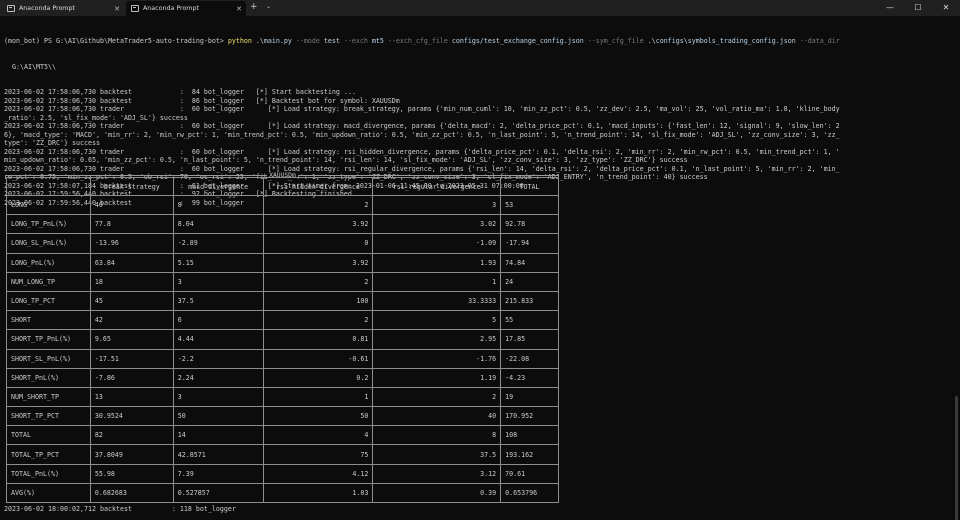 This screenshot has height=520, width=960. What do you see at coordinates (529, 243) in the screenshot?
I see `table-cell: -17.94` at bounding box center [529, 243].